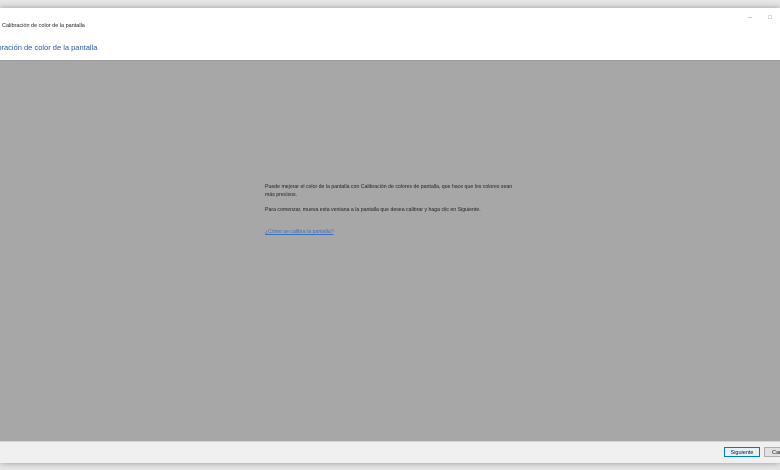  I want to click on title-bar: Calibración de color de la pantalla – □, so click(390, 23).